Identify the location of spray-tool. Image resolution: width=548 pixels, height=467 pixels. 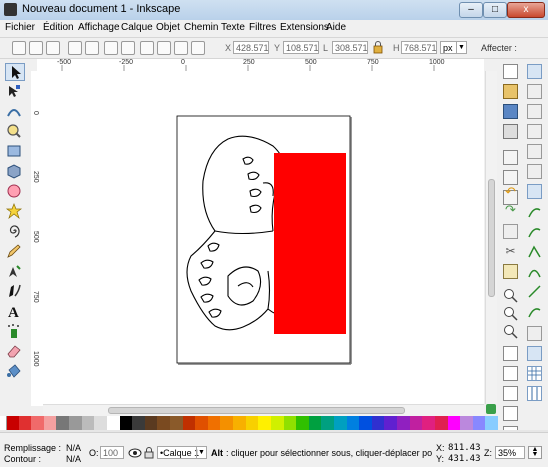
(15, 332).